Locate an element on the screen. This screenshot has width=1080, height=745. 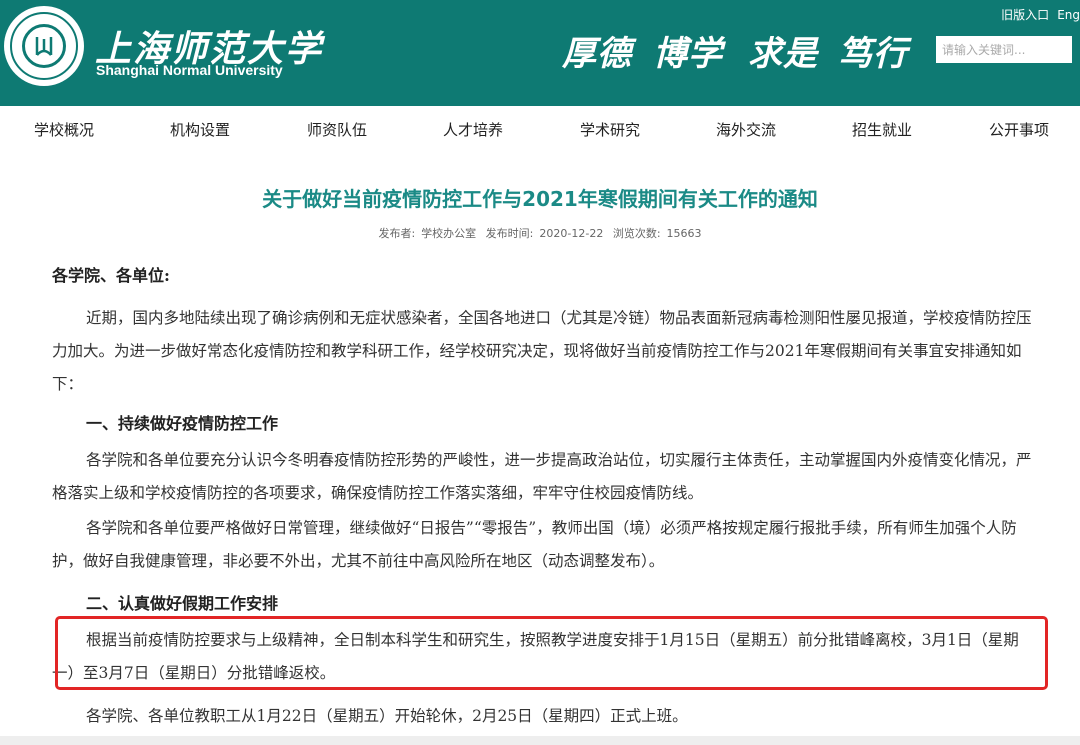
bottom-bar is located at coordinates (540, 740).